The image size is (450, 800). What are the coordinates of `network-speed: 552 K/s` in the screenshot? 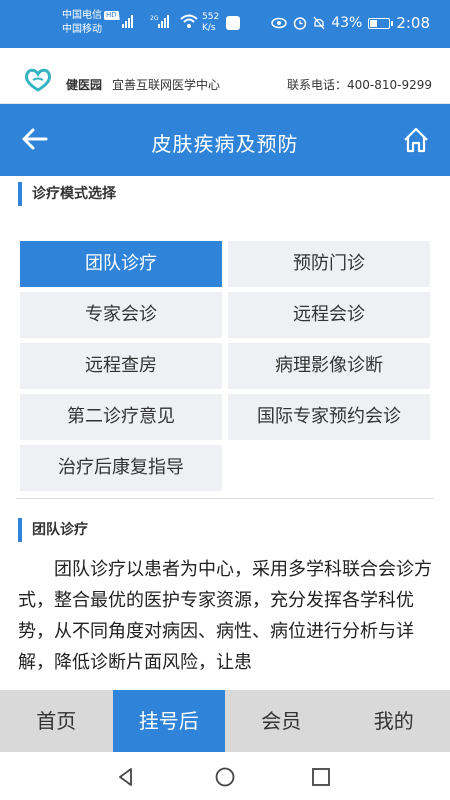 It's located at (210, 23).